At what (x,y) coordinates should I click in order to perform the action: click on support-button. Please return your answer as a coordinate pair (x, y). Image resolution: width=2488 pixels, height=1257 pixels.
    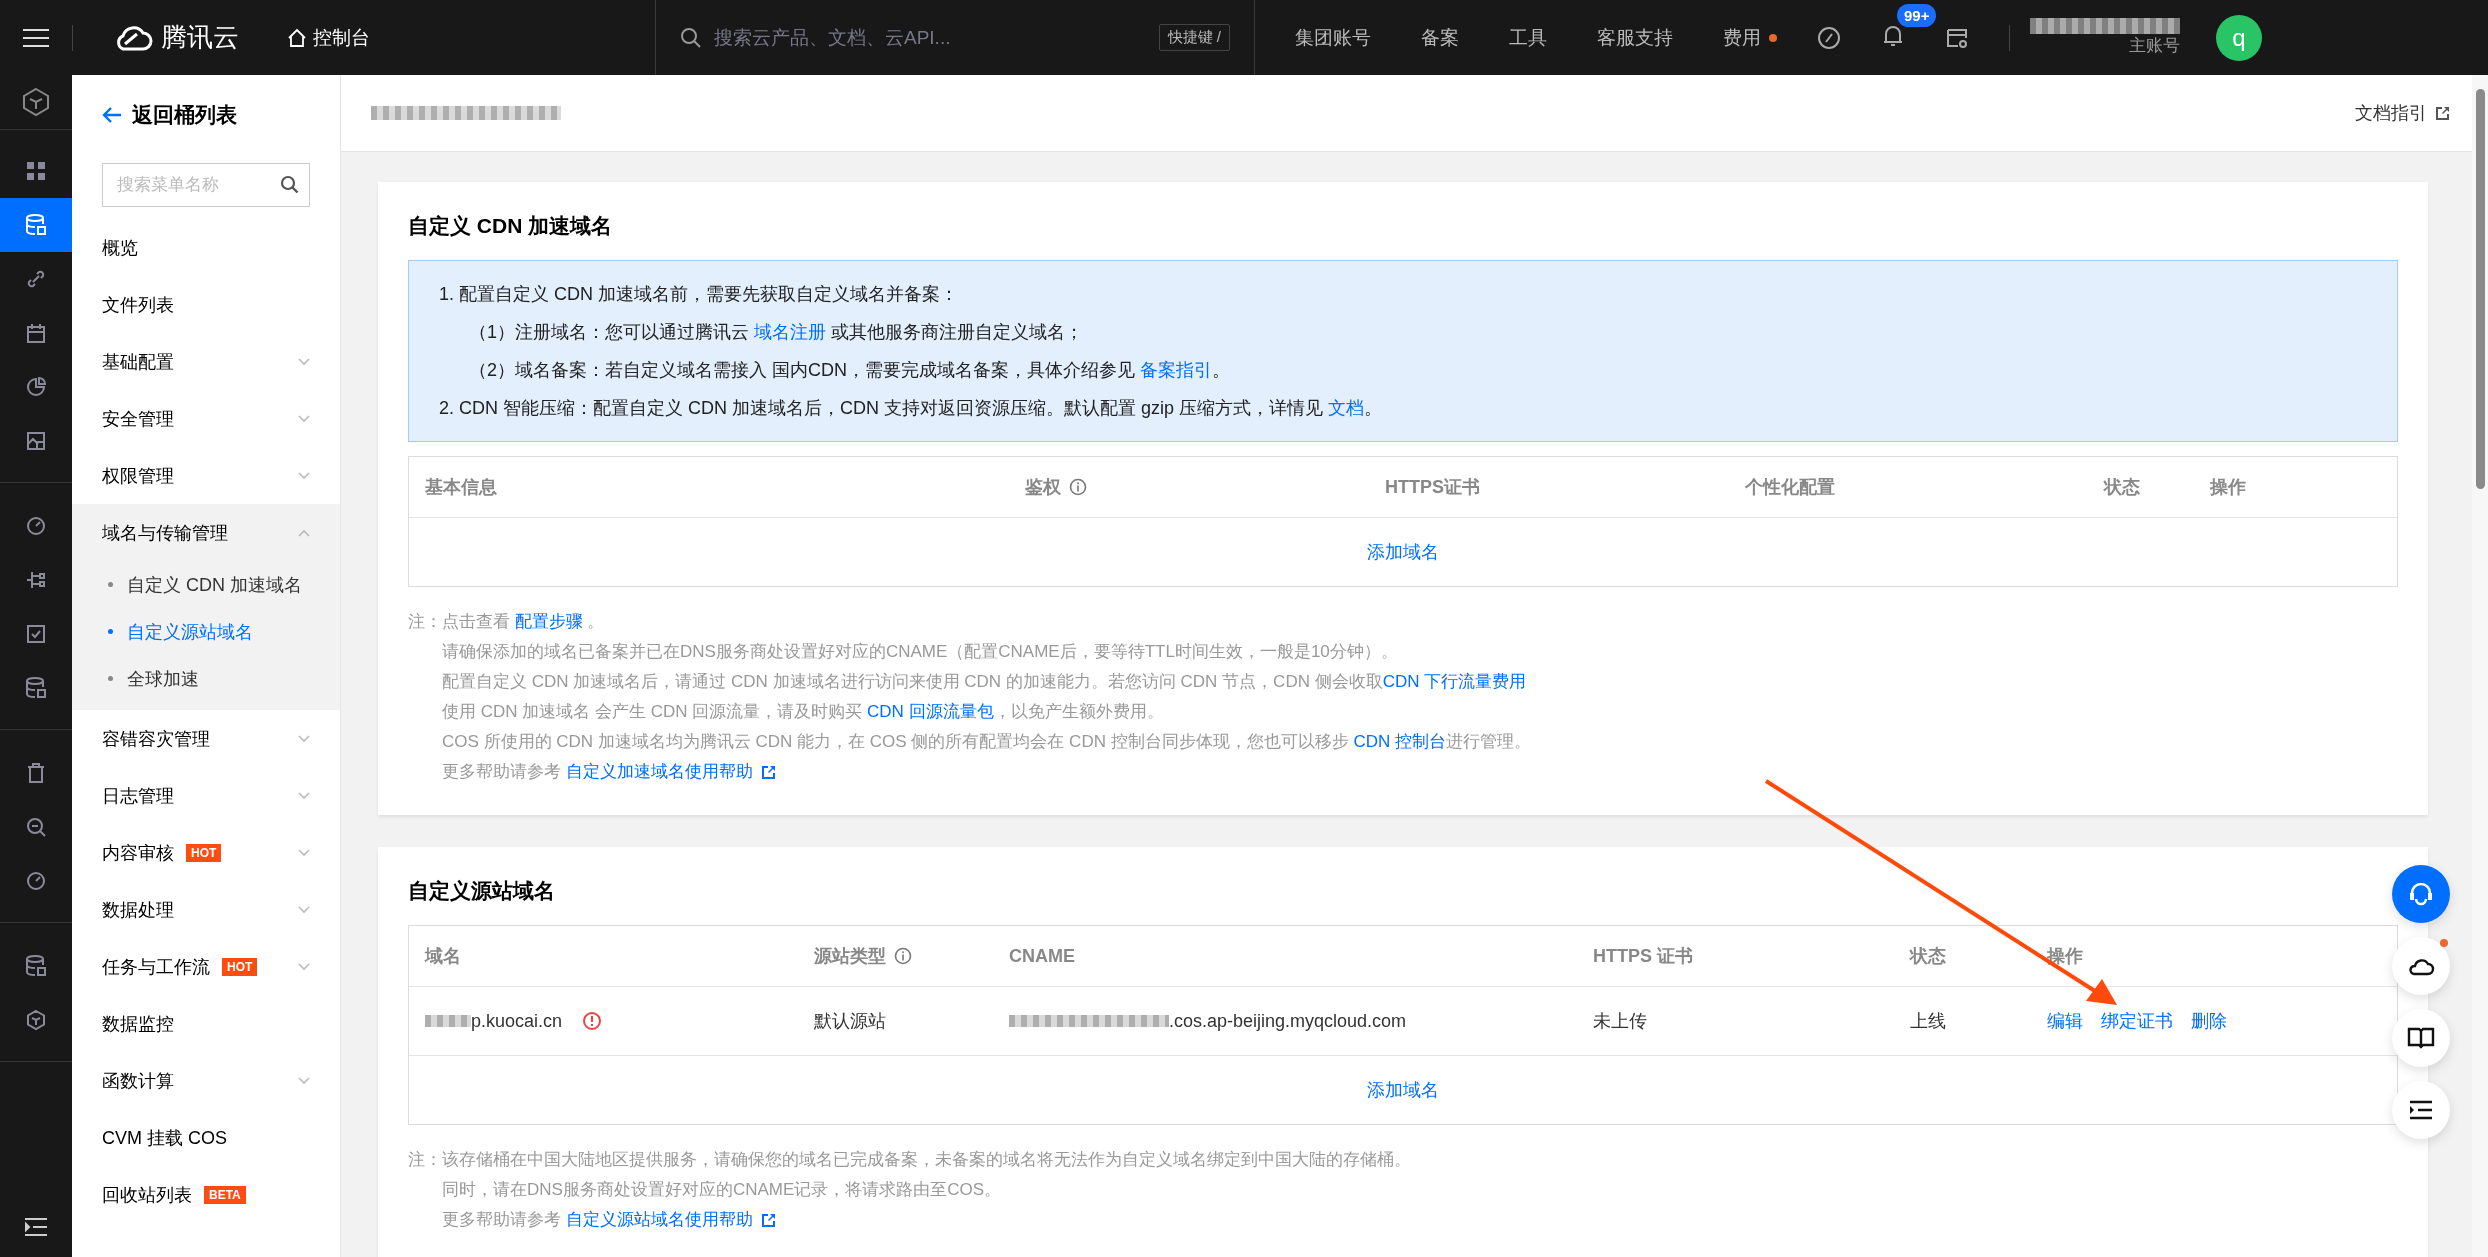
    Looking at the image, I should click on (2421, 894).